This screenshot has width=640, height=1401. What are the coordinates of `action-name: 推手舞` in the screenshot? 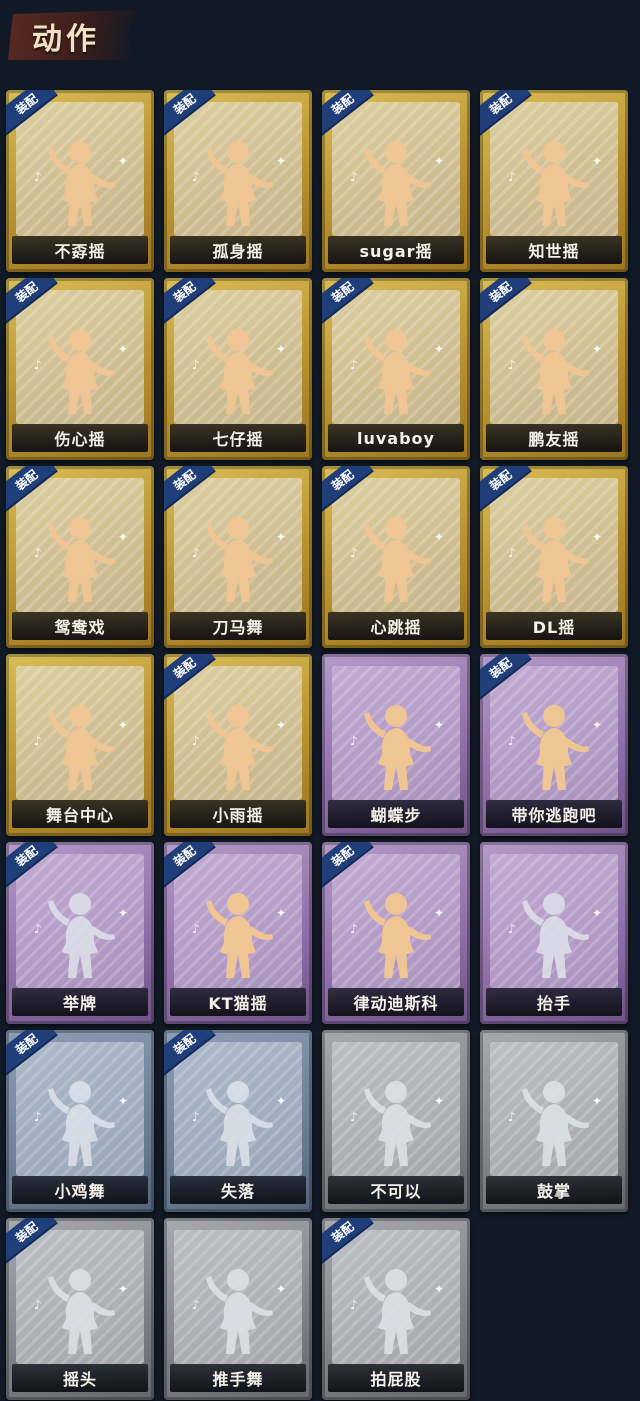 It's located at (238, 1379).